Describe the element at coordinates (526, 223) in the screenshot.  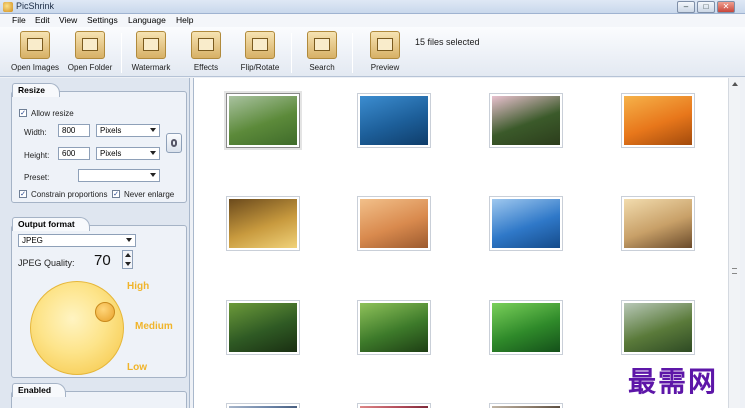
I see `thumbnail-blue-sea` at that location.